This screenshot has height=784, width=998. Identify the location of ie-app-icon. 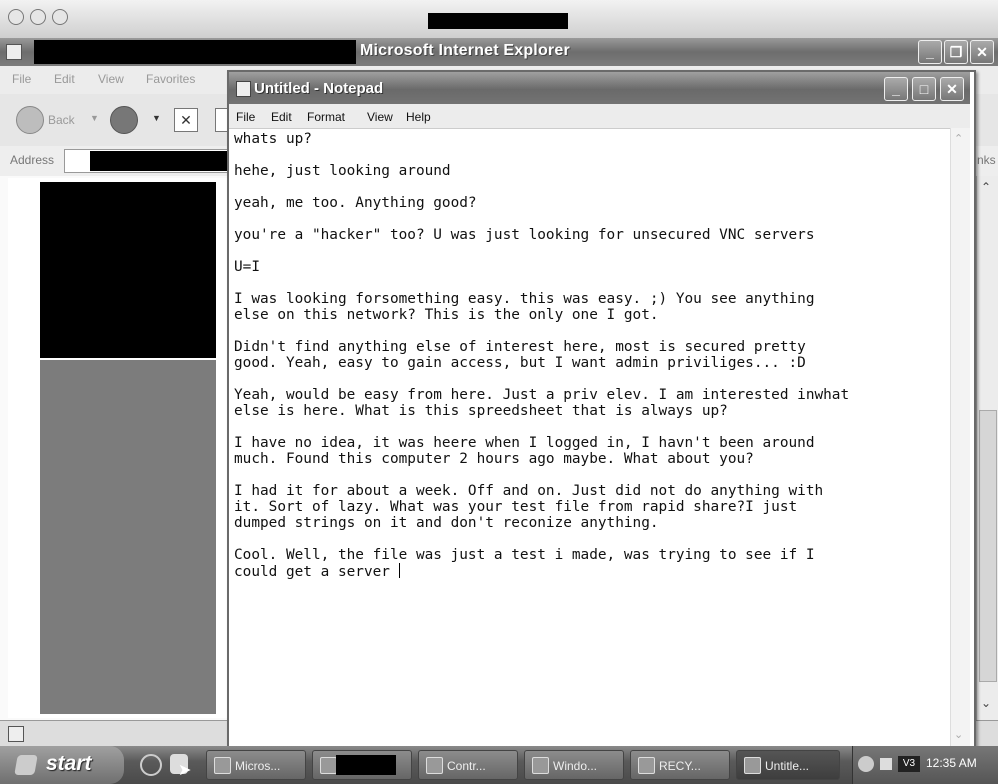
(14, 52).